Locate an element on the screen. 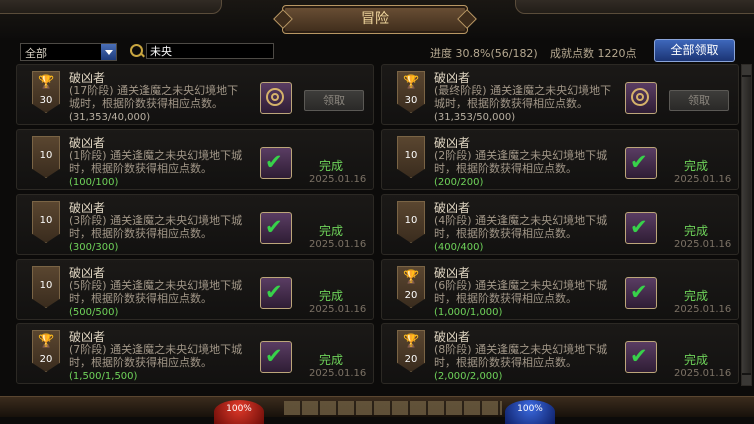 This screenshot has width=754, height=424. scroll-down-button is located at coordinates (746, 380).